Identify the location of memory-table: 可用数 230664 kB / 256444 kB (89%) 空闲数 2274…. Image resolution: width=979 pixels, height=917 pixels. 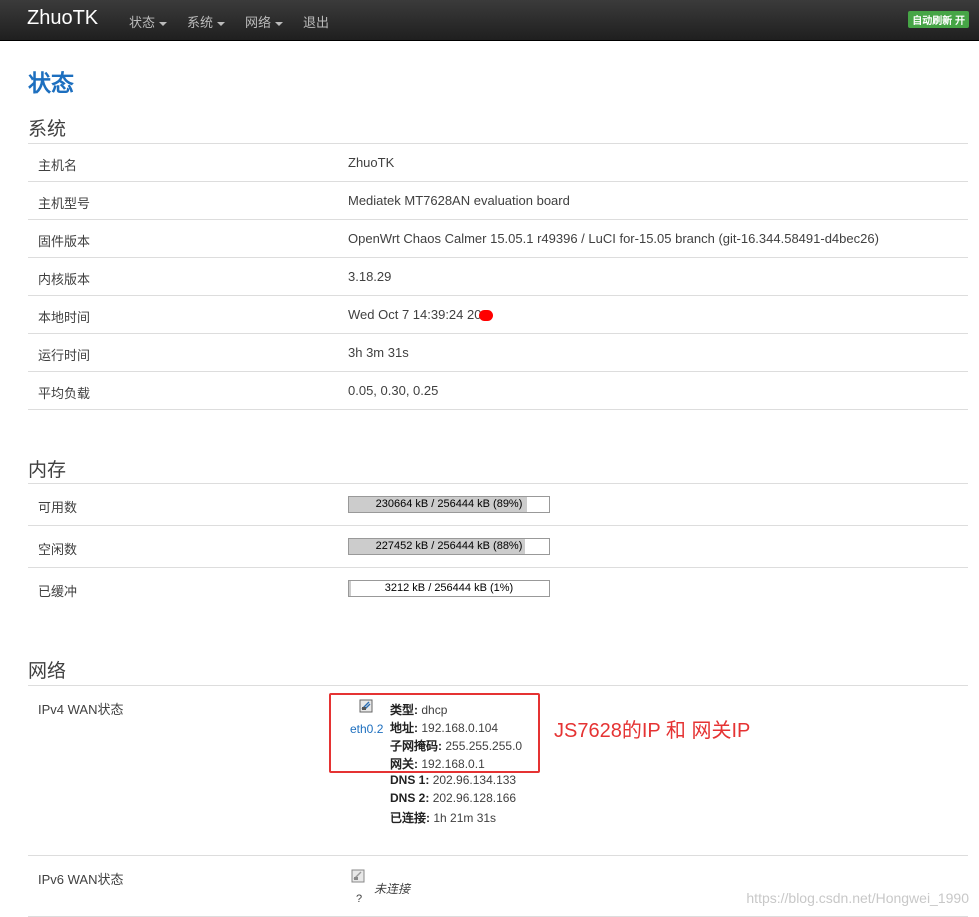
(498, 546).